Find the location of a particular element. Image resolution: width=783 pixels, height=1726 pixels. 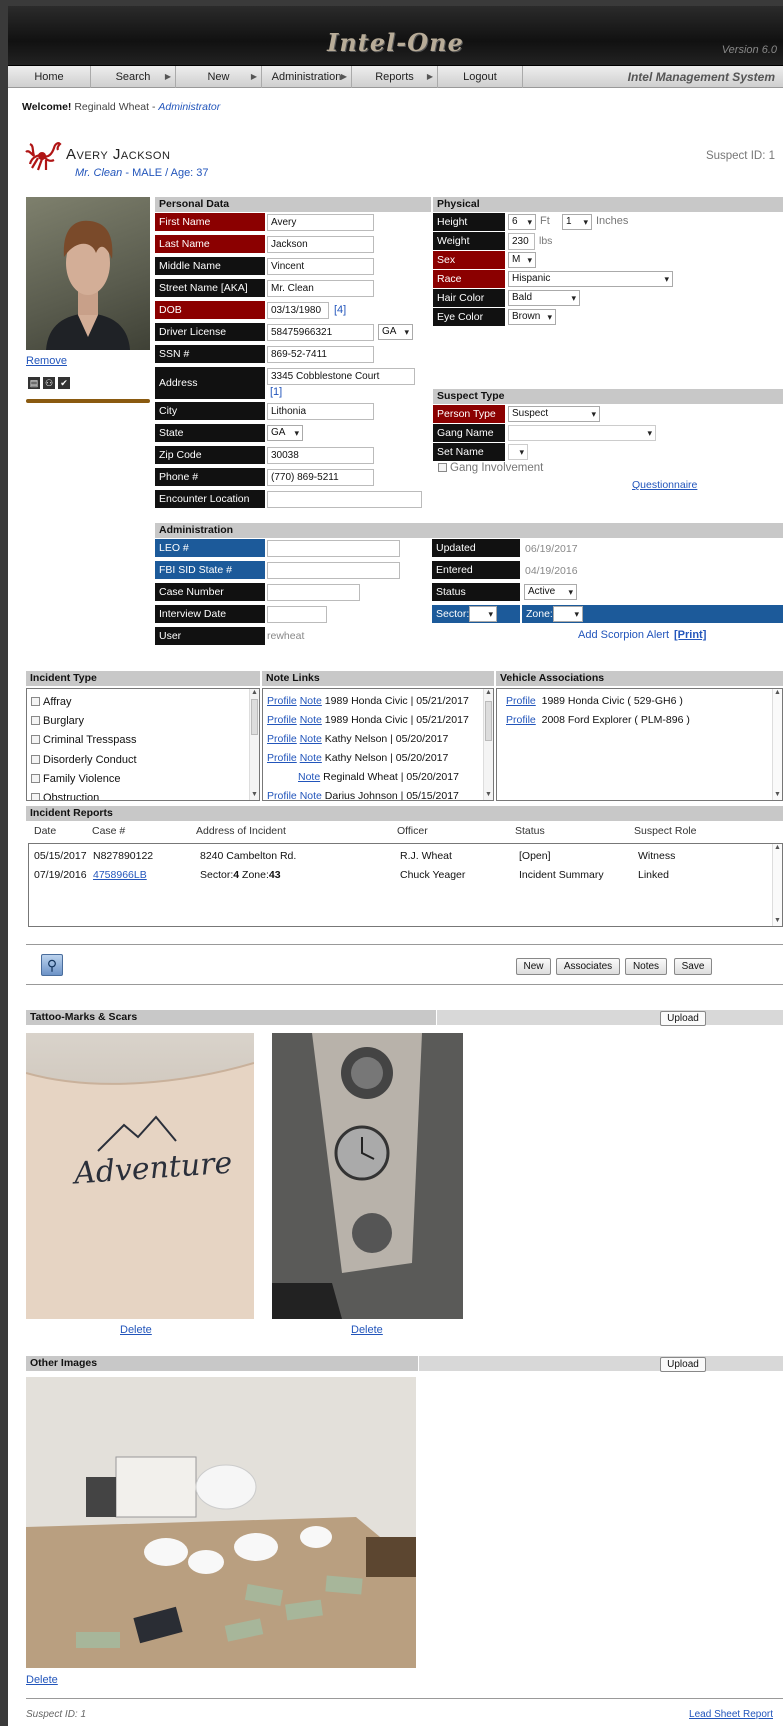

save-button: Save is located at coordinates (693, 966).